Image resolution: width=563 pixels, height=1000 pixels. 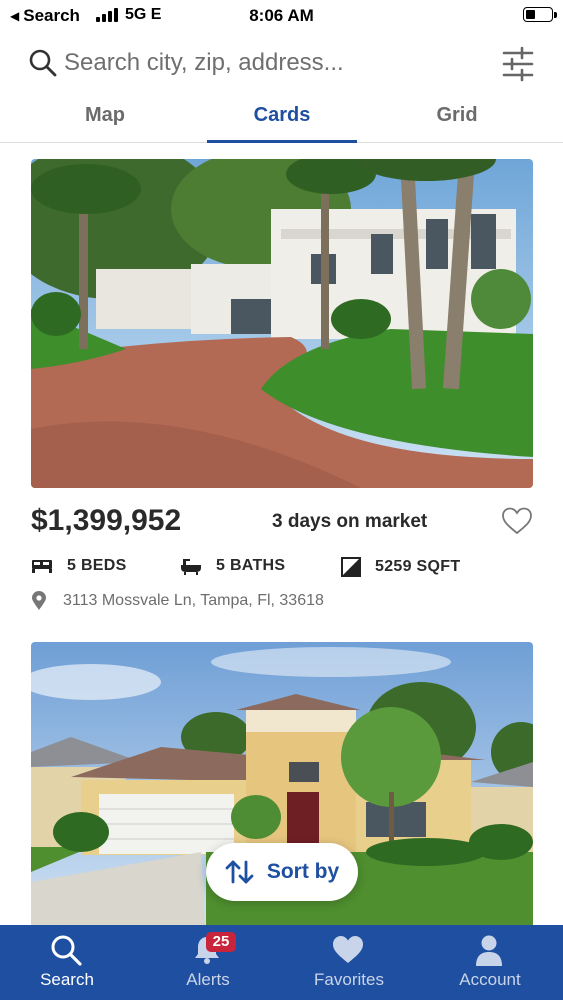 I want to click on tab-cards: Cards, so click(x=282, y=123).